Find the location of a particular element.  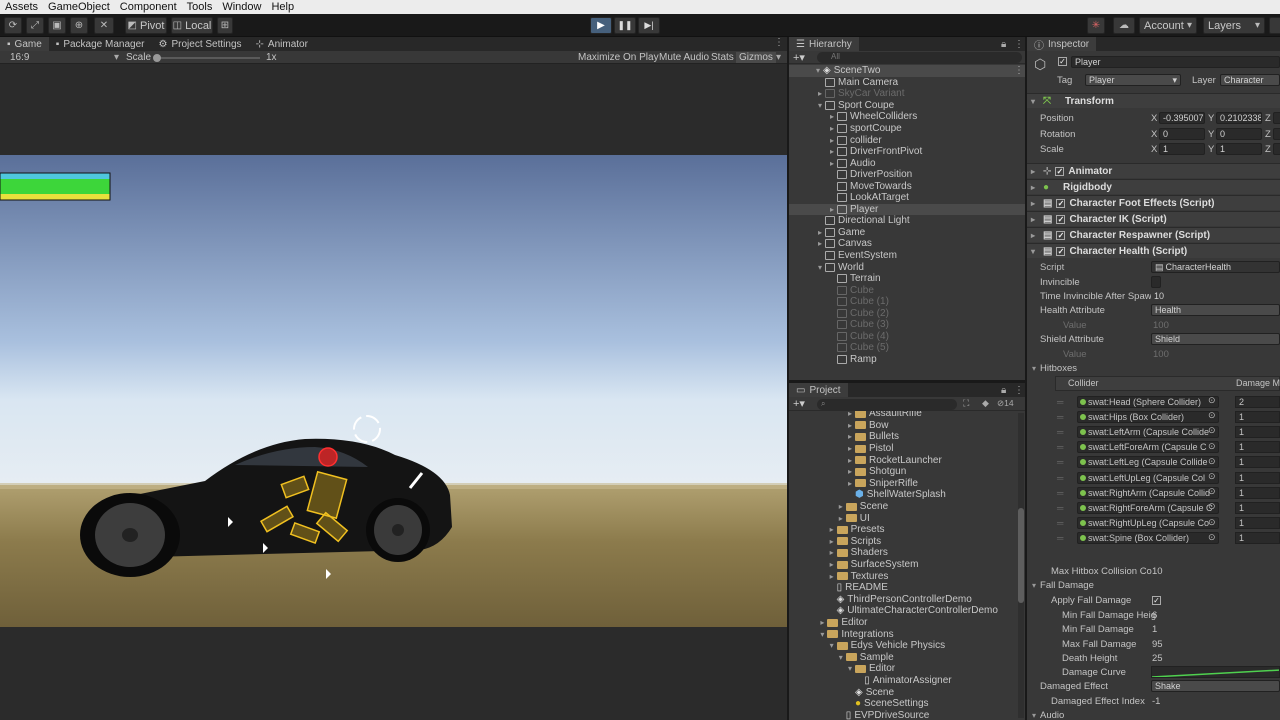

project-item: ▸ SniperRifle is located at coordinates (903, 484).